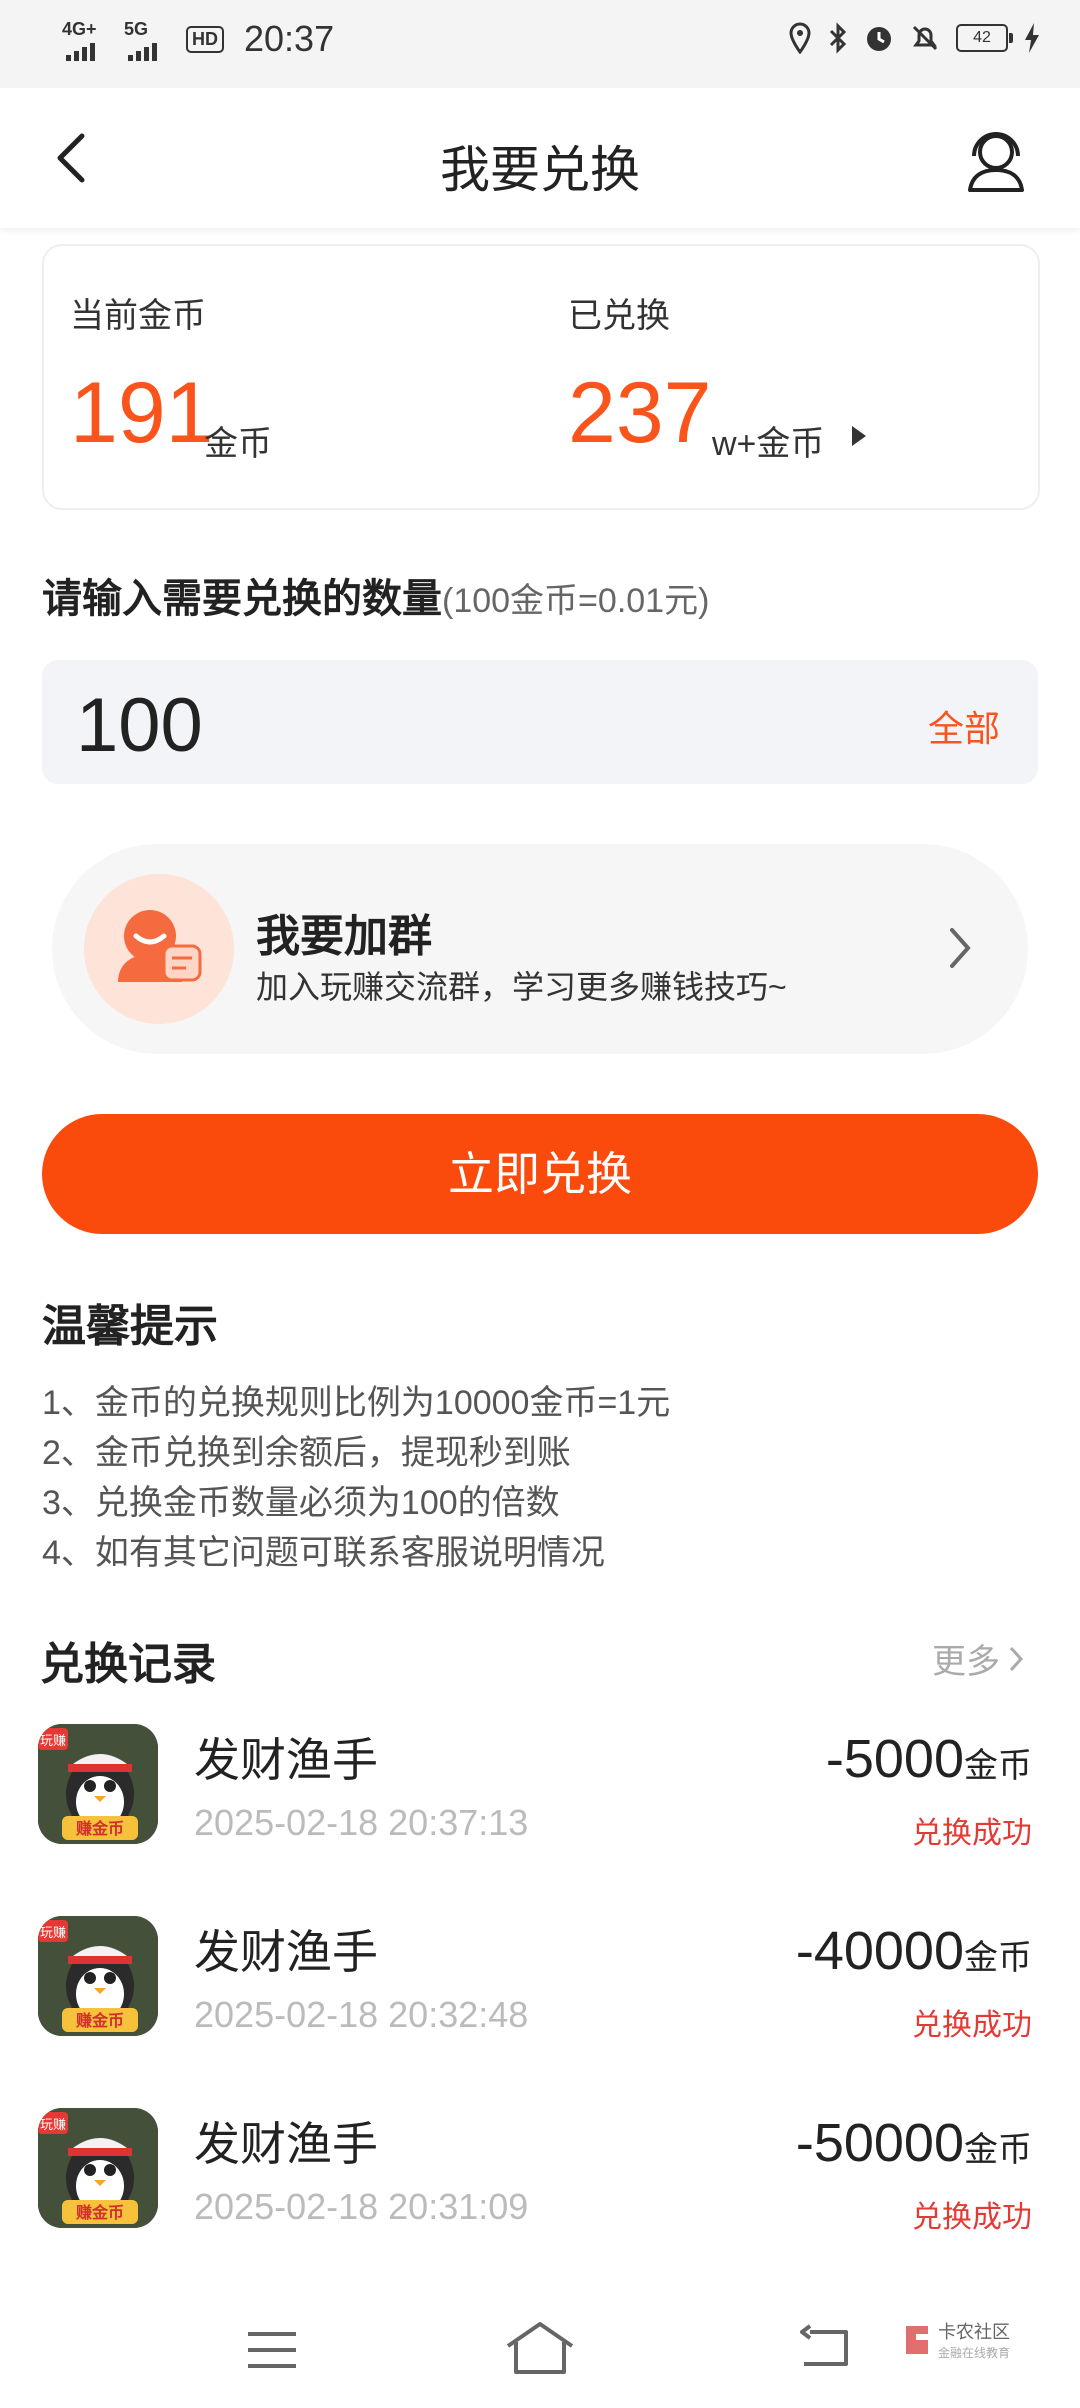  I want to click on tip-item: 3、兑换金币数量必须为100的倍数, so click(301, 1503).